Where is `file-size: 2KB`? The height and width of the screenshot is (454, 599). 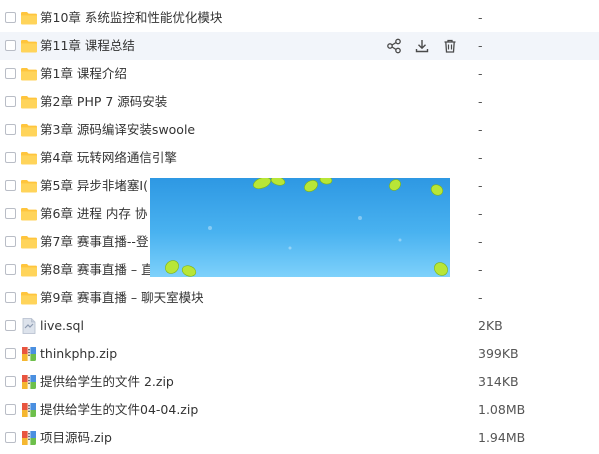
file-size: 2KB is located at coordinates (490, 325).